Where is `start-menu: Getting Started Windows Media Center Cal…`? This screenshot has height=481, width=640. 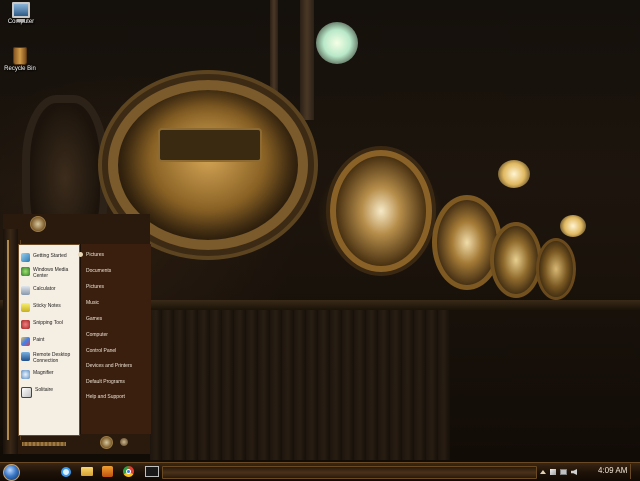 start-menu: Getting Started Windows Media Center Cal… is located at coordinates (77, 334).